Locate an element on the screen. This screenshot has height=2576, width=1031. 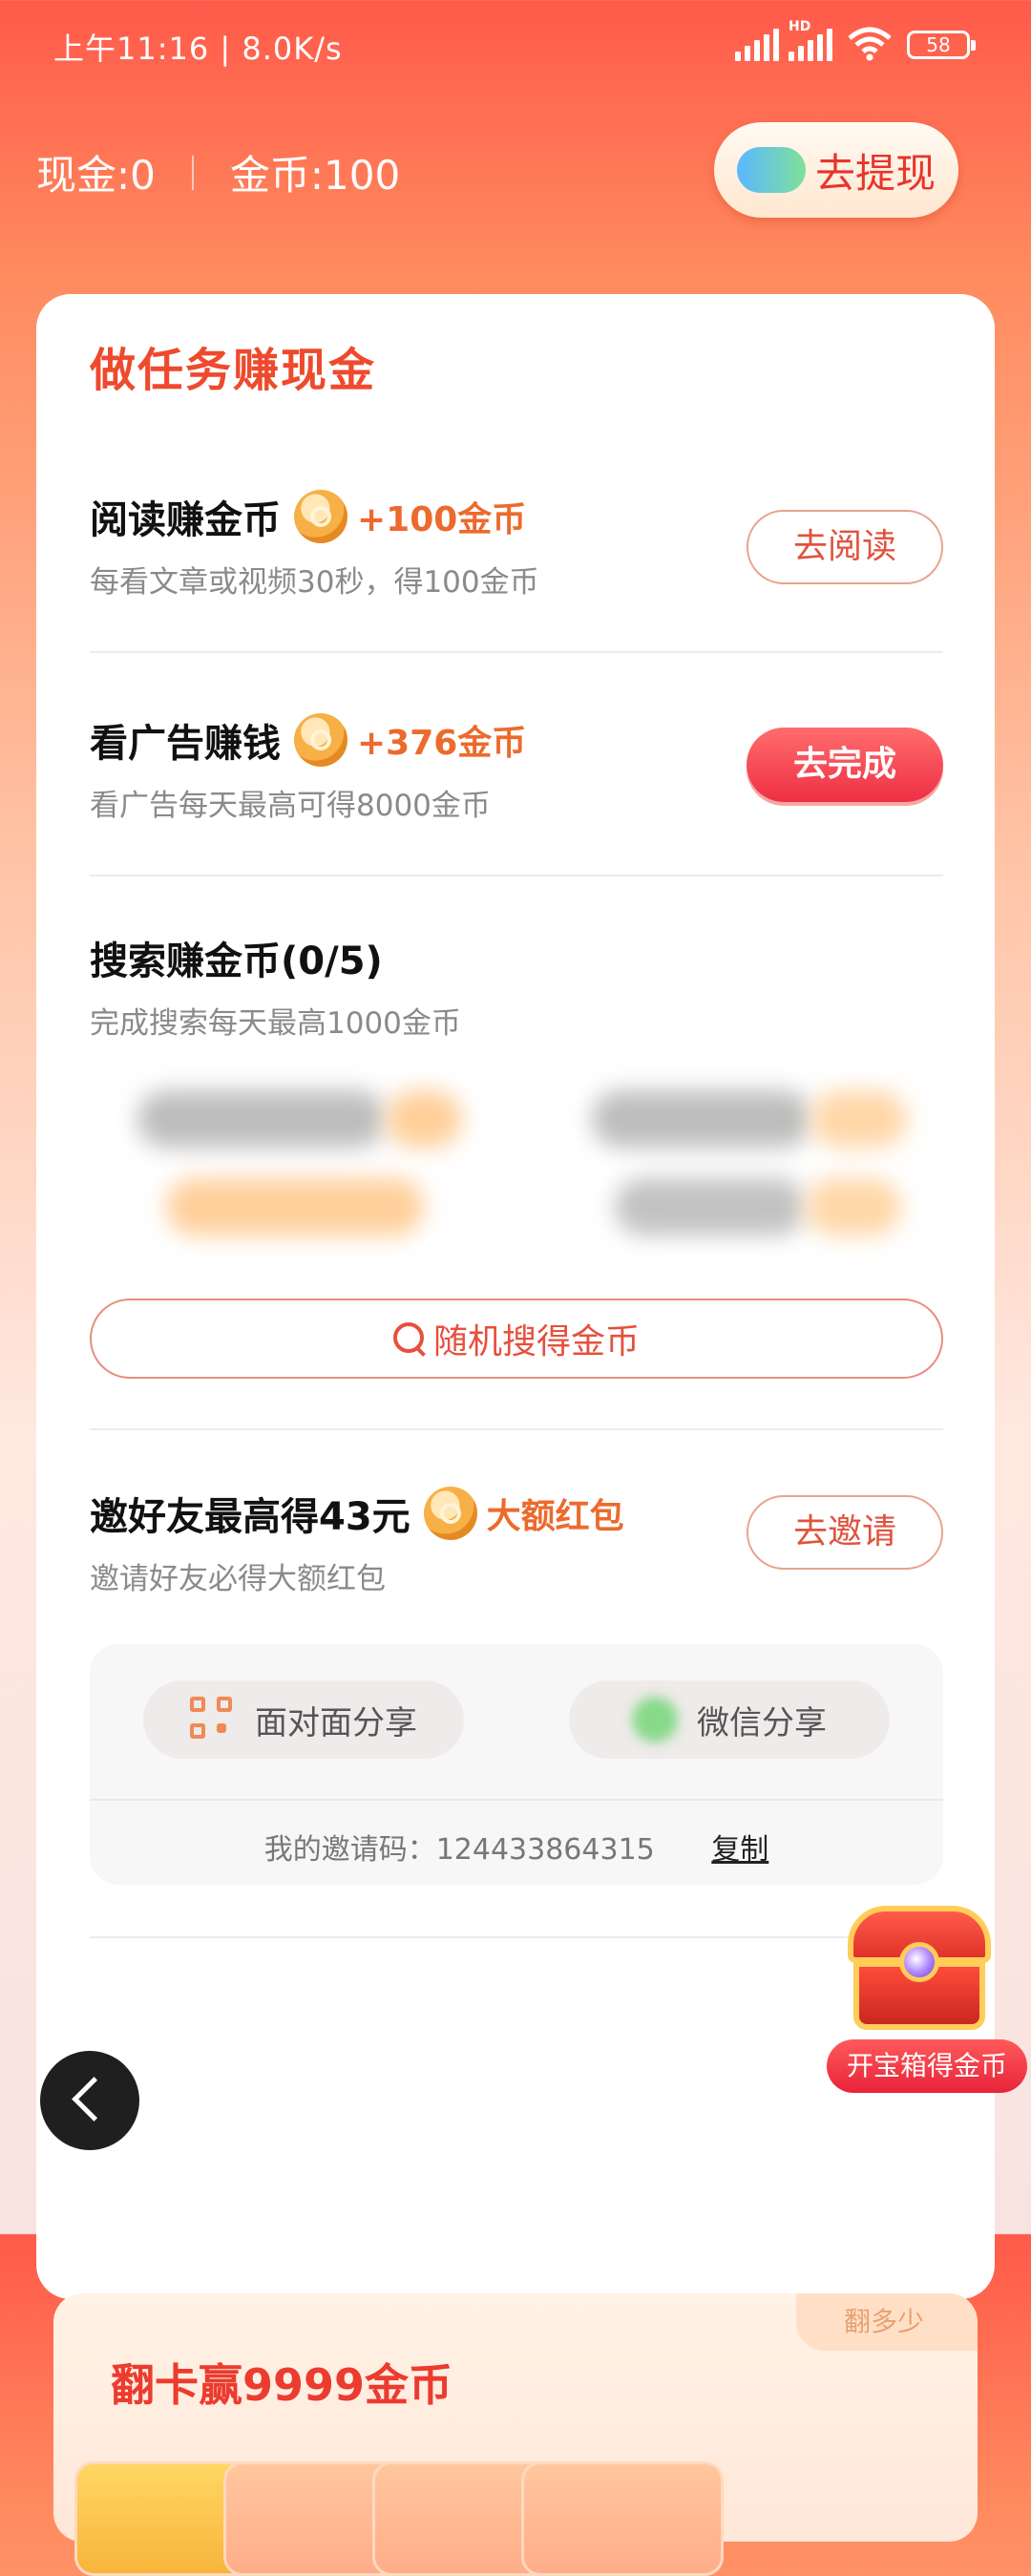
face-to-face-share-button: 面对面分享 is located at coordinates (303, 1719).